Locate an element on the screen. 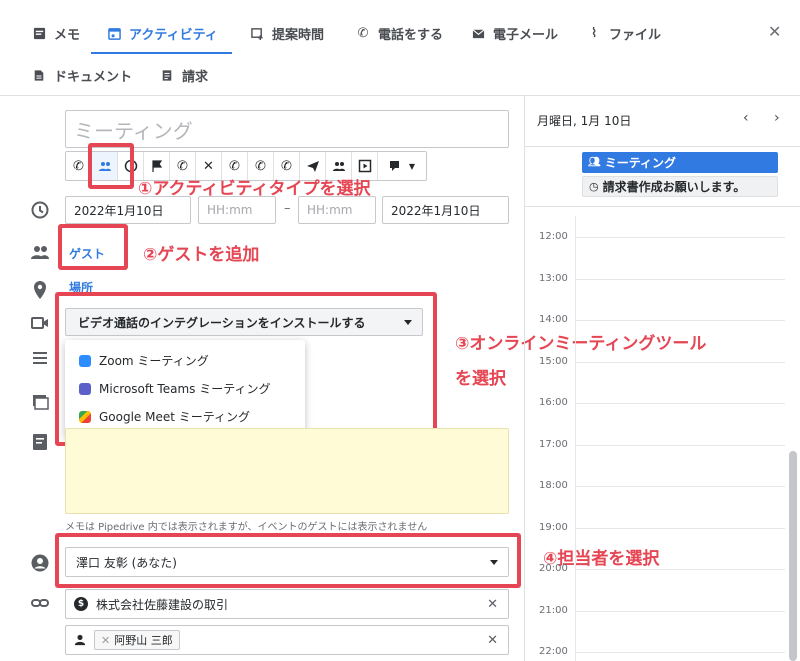 The height and width of the screenshot is (661, 800). location-pin-icon is located at coordinates (40, 290).